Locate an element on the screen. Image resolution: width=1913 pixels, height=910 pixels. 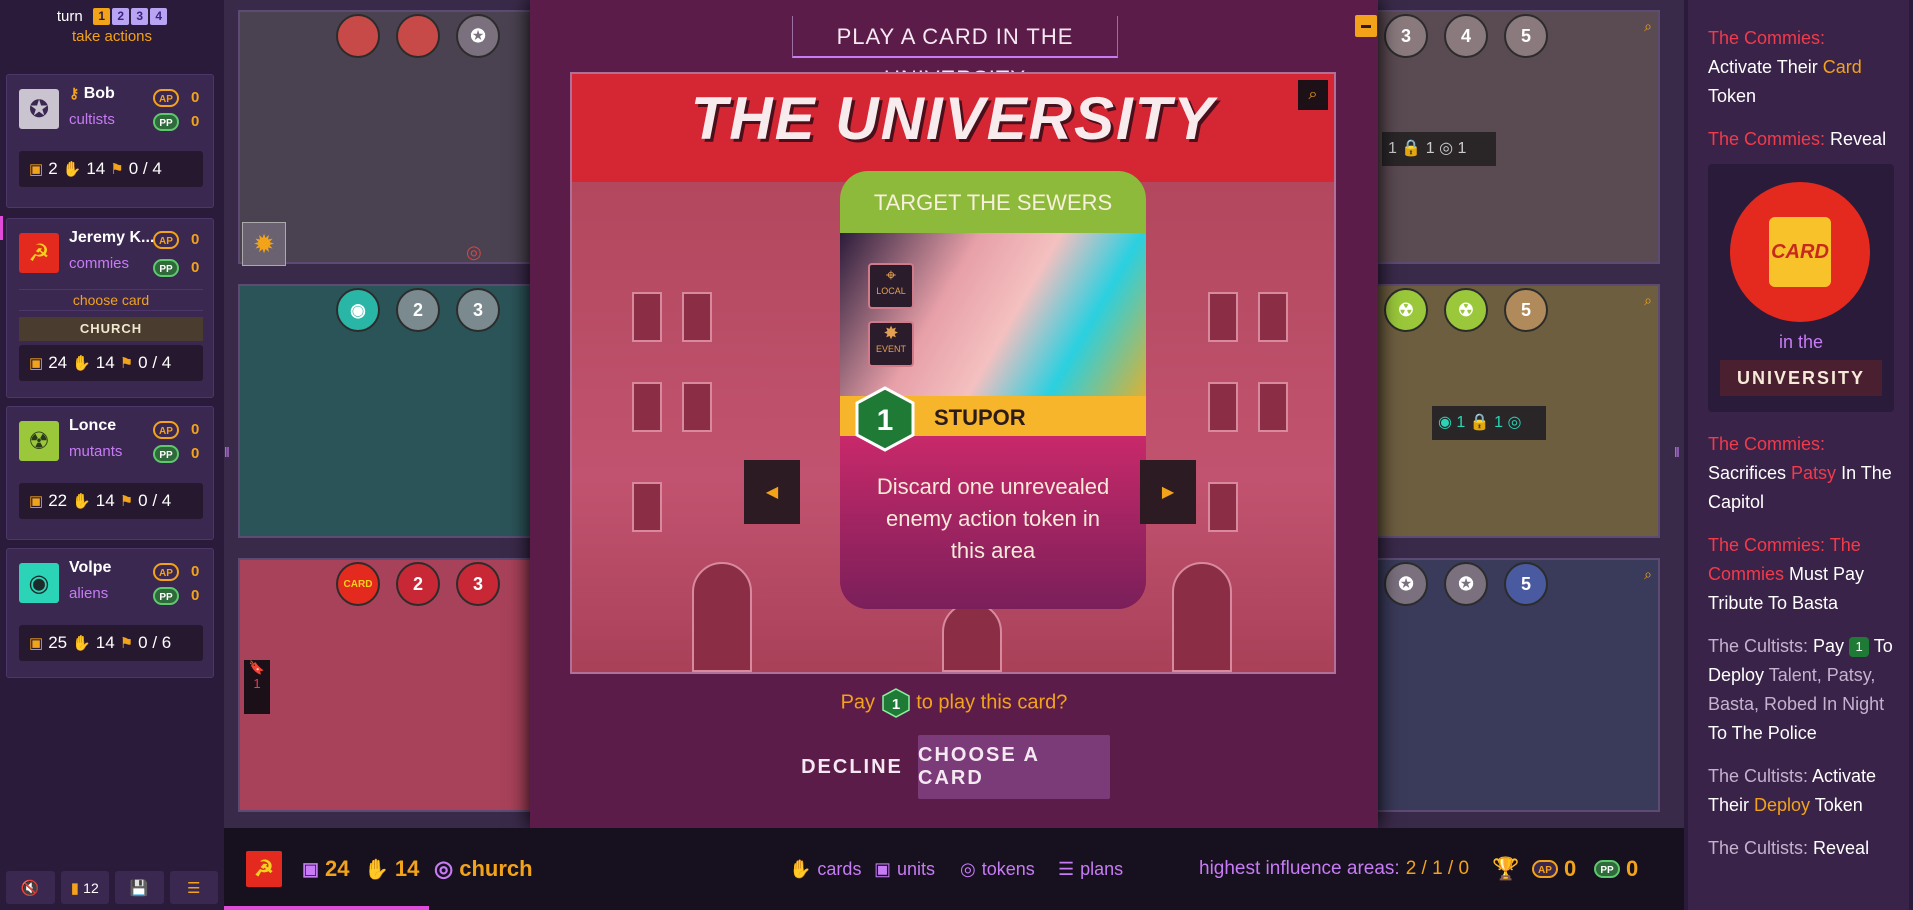
log-card-area: UNIVERSITY is located at coordinates (1801, 378).